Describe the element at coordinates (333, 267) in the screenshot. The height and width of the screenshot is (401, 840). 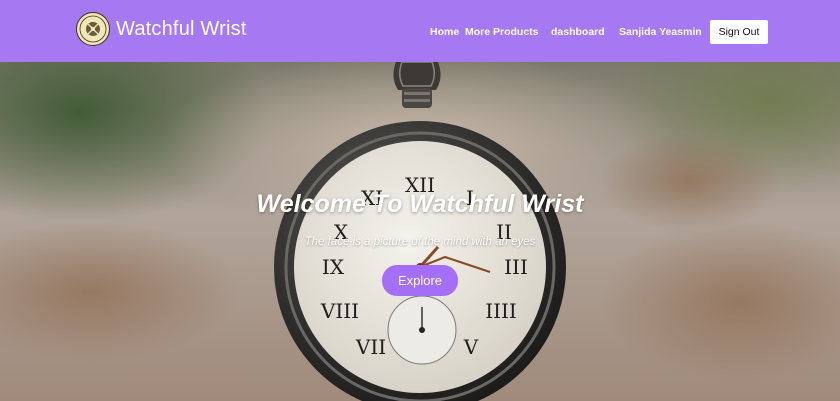
I see `svg-text: IX` at that location.